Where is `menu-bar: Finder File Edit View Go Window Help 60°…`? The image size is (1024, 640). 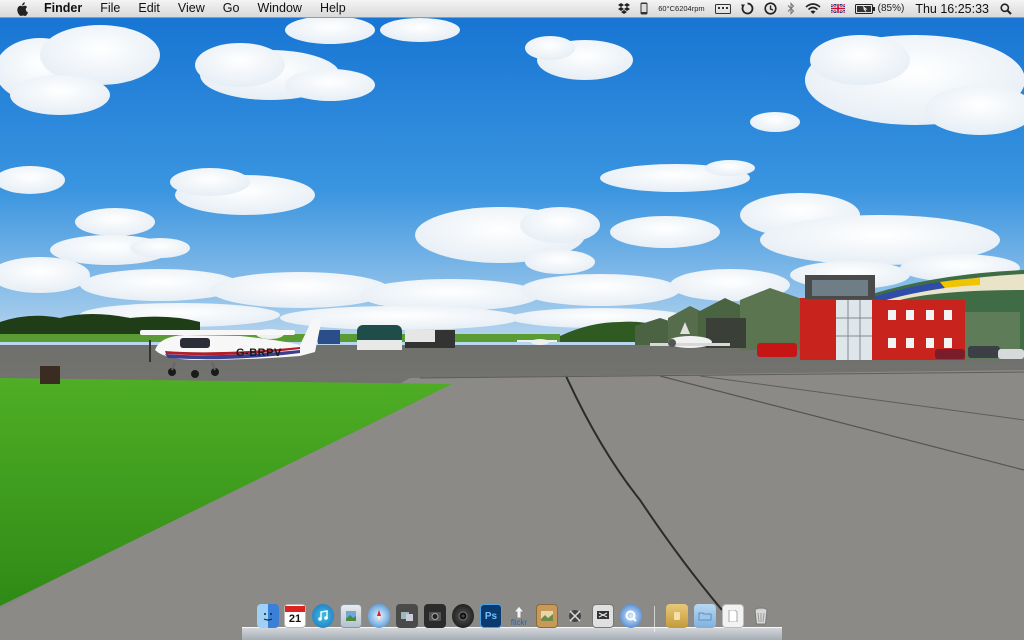
menu-bar: Finder File Edit View Go Window Help 60°… is located at coordinates (512, 9).